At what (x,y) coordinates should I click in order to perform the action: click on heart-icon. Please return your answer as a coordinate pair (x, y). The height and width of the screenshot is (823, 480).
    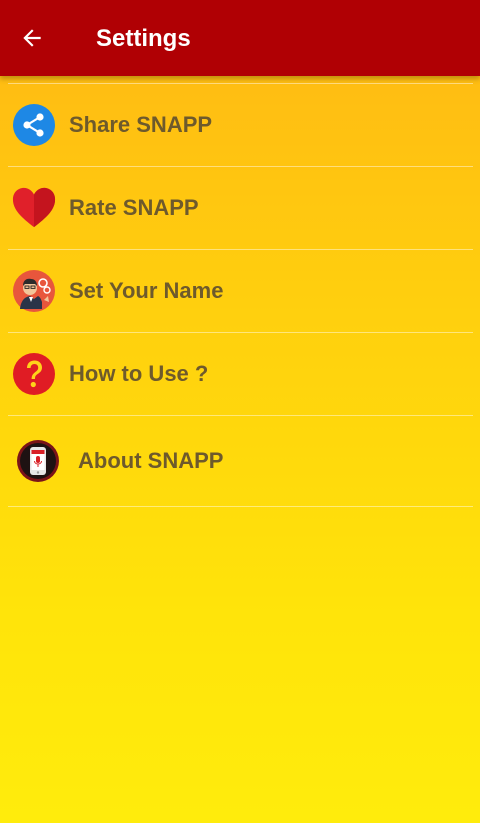
    Looking at the image, I should click on (34, 208).